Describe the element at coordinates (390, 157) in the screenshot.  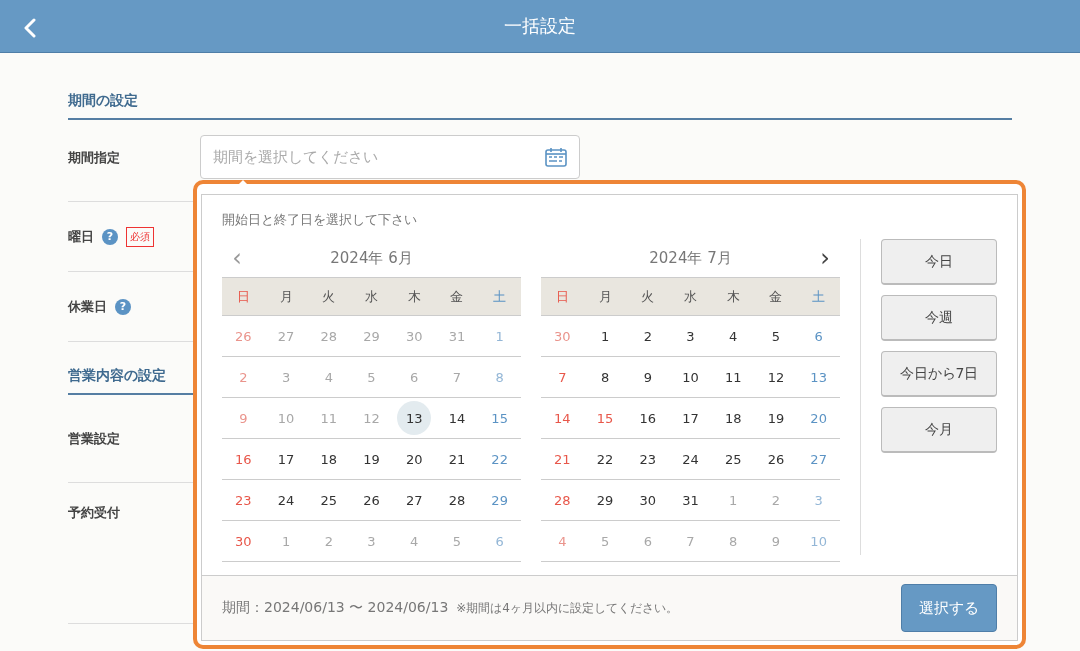
I see `period-field: 期間を選択してください` at that location.